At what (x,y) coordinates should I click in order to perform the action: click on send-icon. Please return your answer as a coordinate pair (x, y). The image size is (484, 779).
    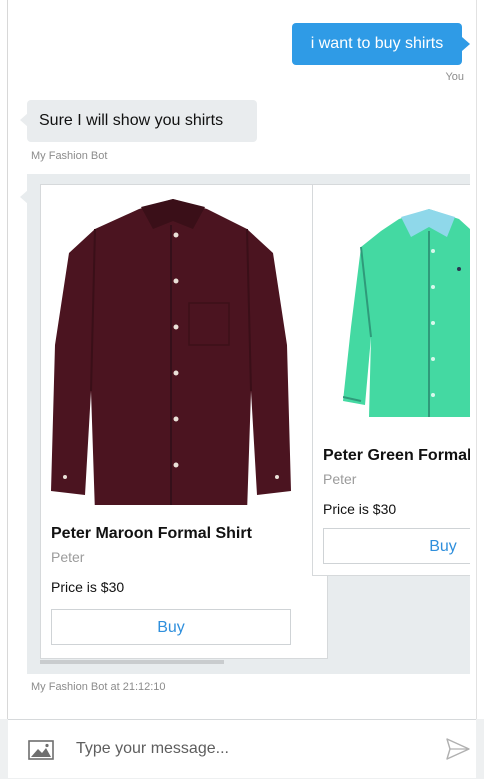
    Looking at the image, I should click on (458, 749).